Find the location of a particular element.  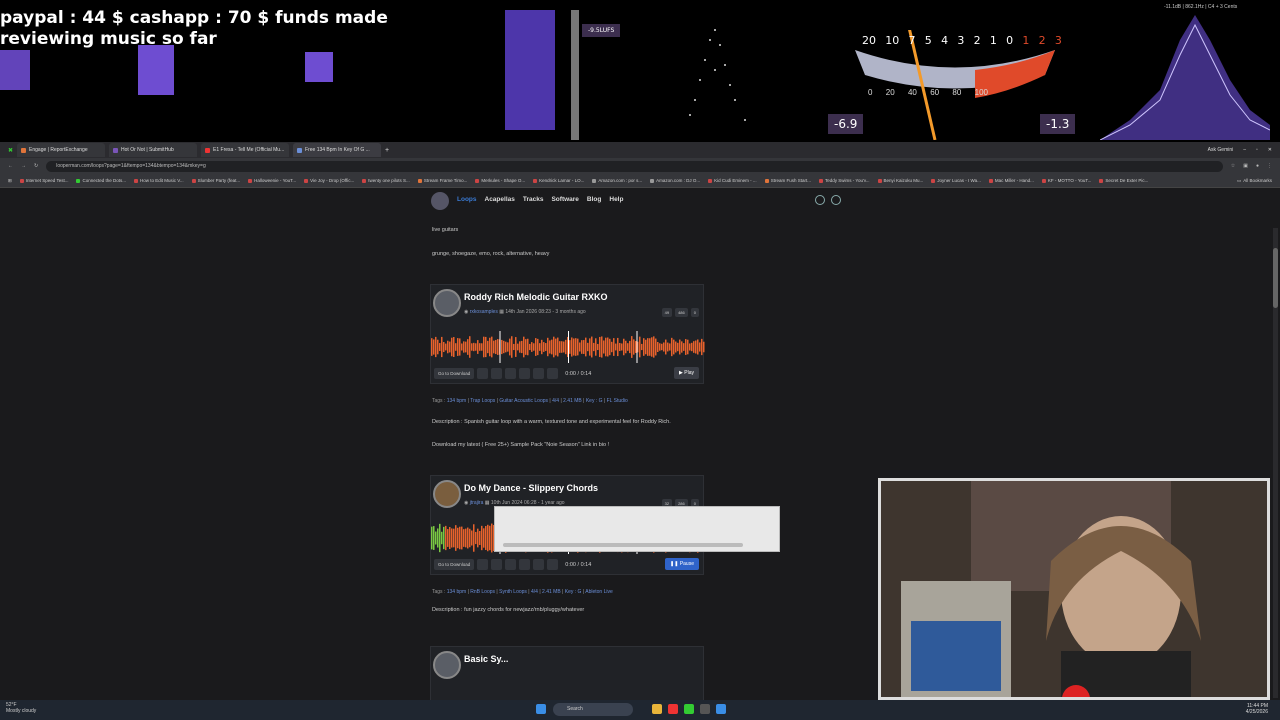

loop-title: Do My Dance - Slippery Chords is located at coordinates (531, 488).